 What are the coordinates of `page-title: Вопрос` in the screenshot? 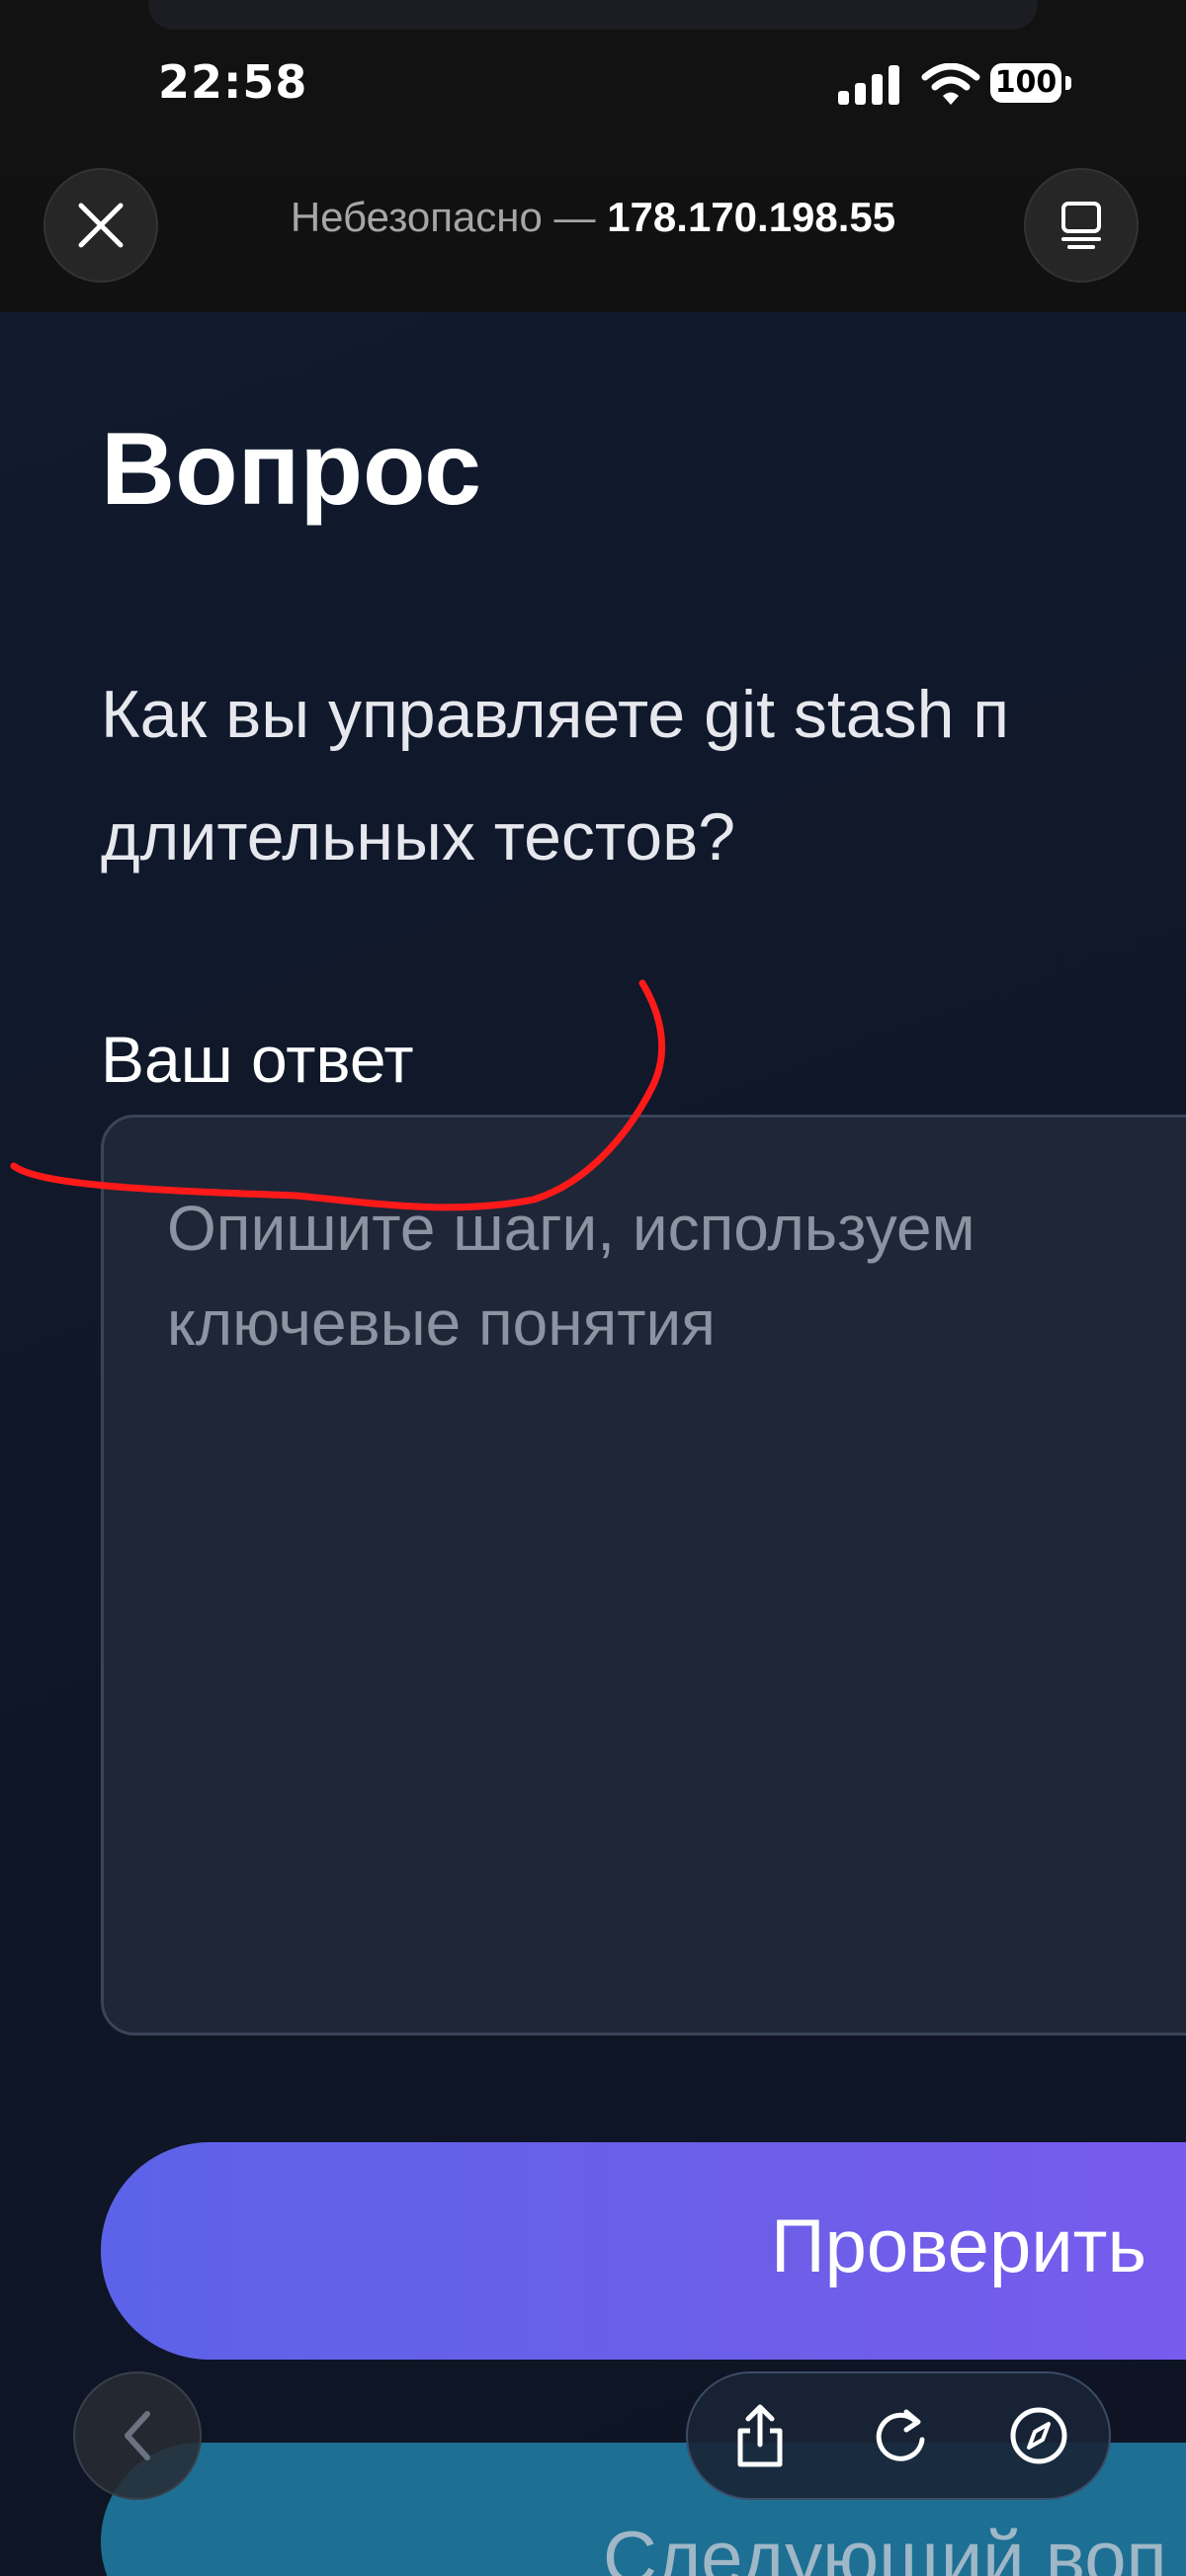 It's located at (291, 469).